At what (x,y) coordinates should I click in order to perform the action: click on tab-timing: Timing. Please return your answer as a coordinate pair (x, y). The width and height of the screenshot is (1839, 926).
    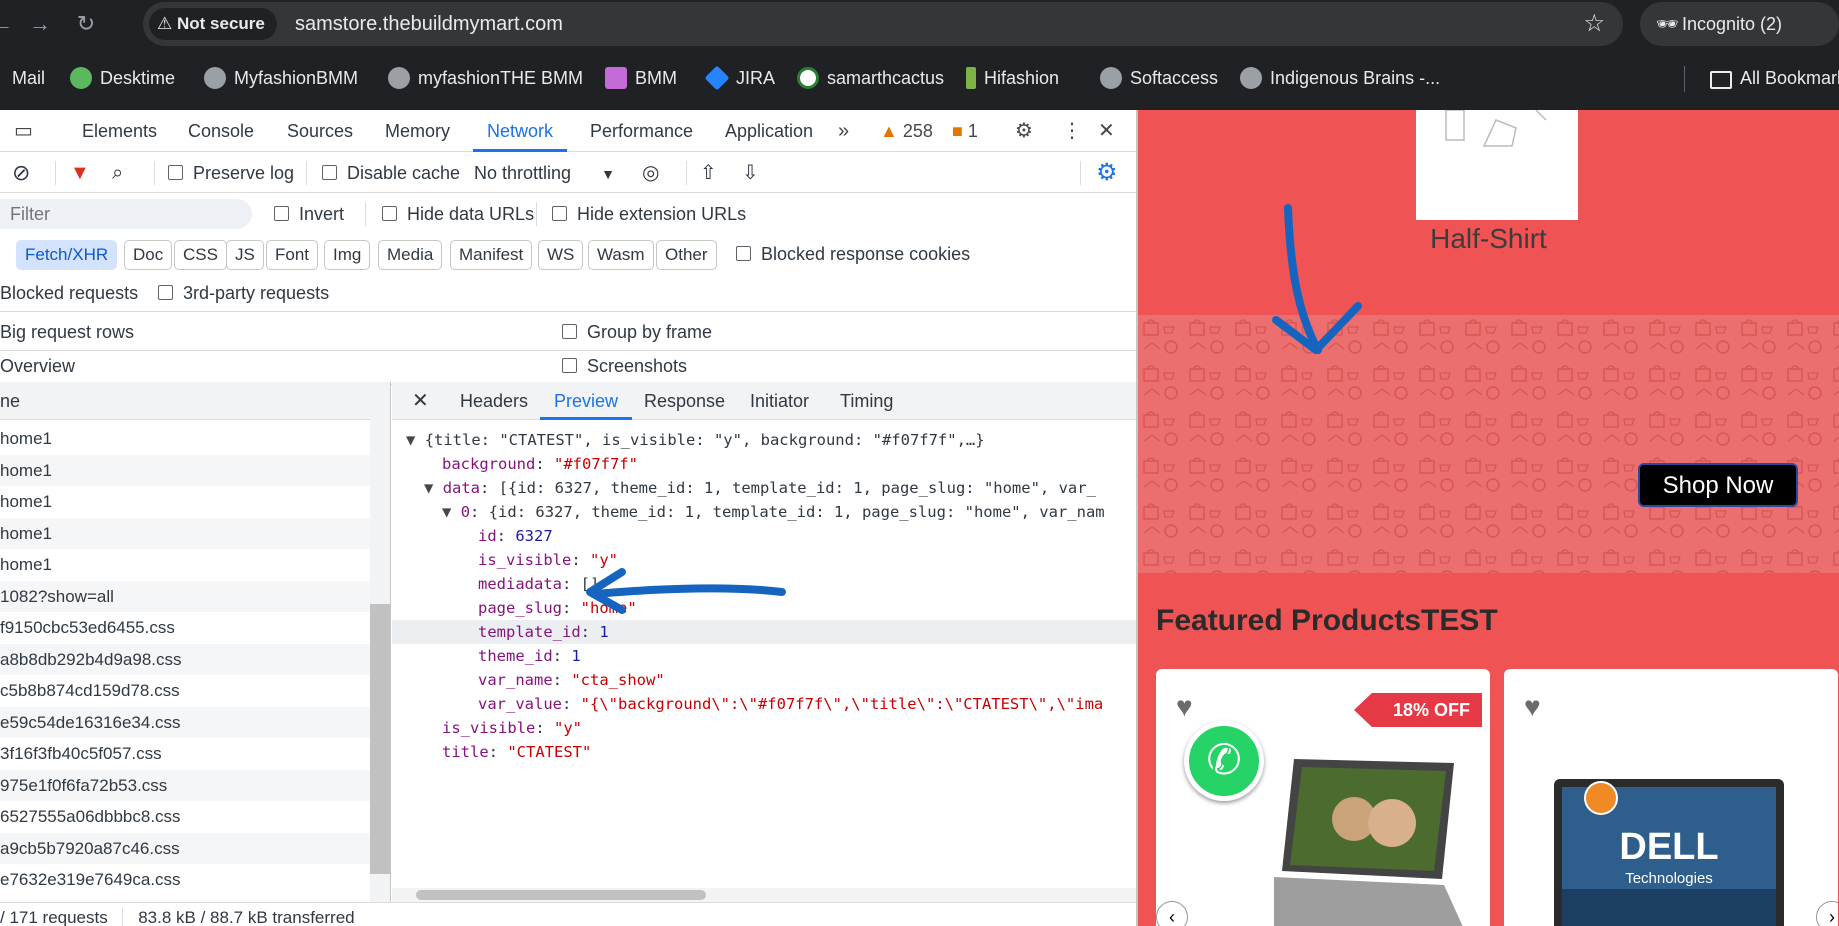
    Looking at the image, I should click on (866, 401).